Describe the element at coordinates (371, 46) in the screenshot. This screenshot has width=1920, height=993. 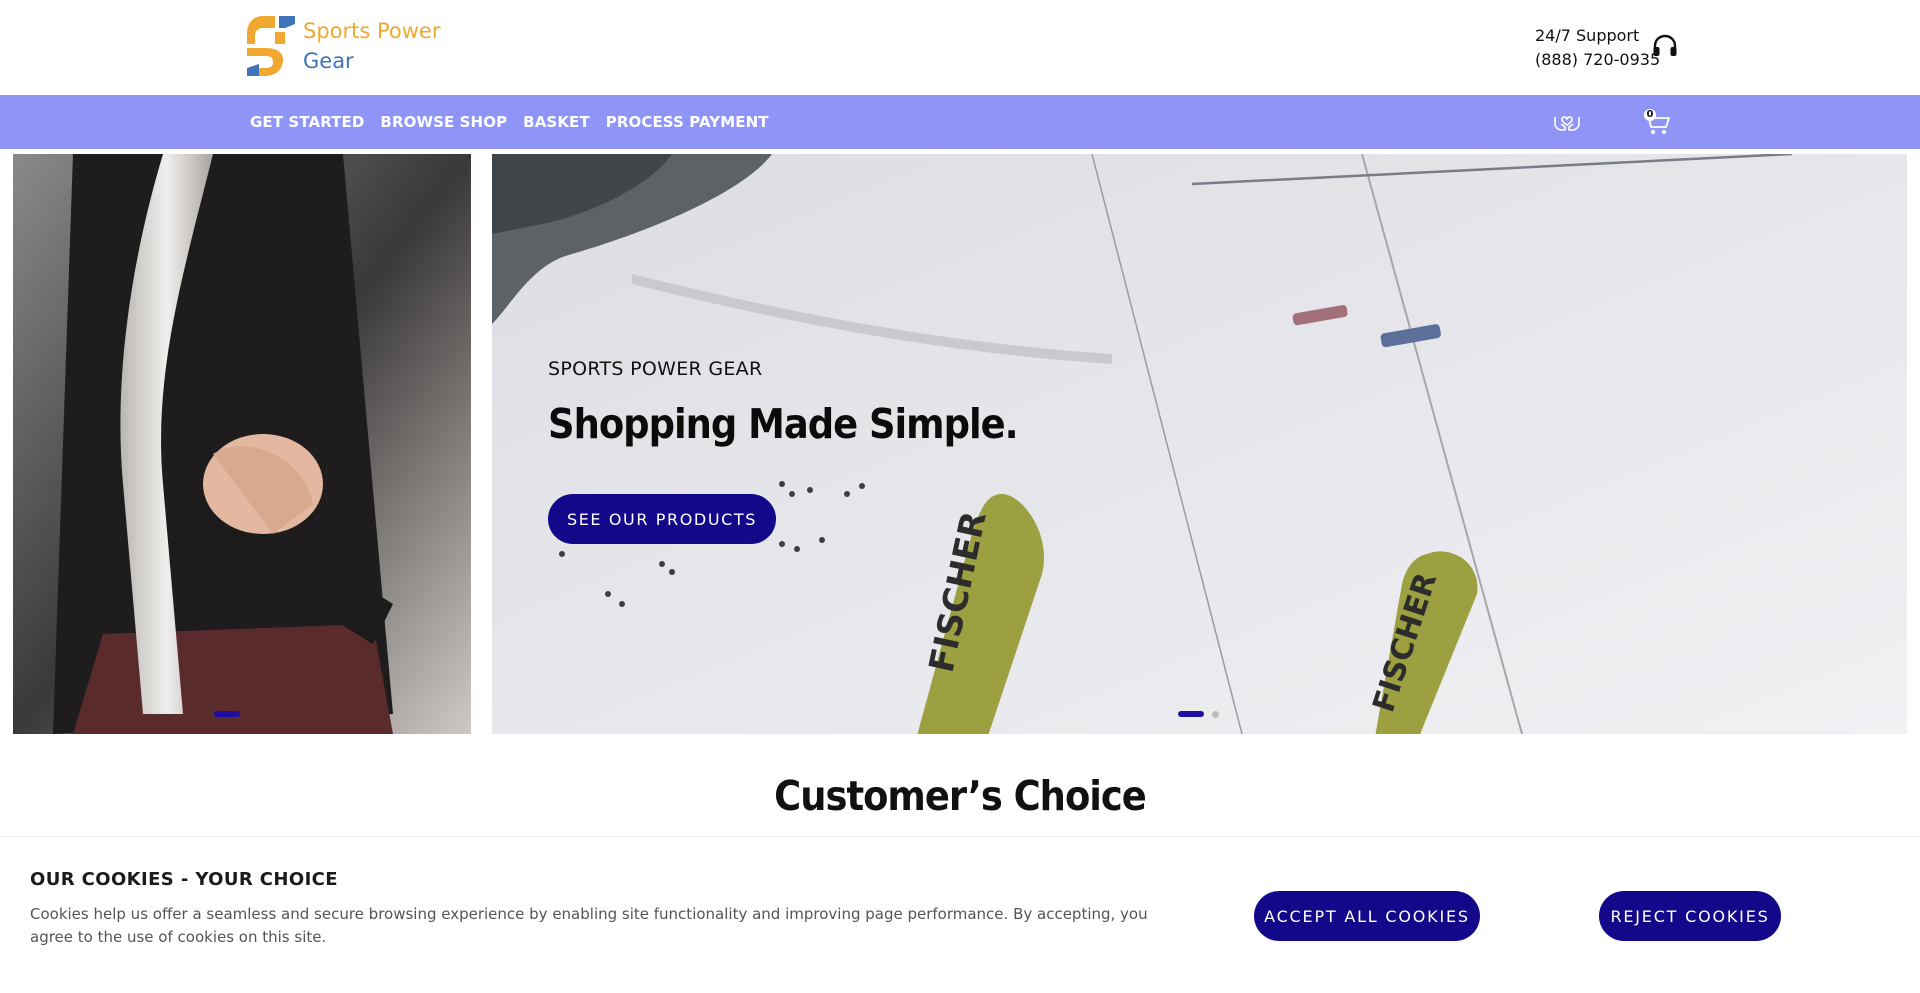
I see `logo-wordmark: Sports Power Gear` at that location.